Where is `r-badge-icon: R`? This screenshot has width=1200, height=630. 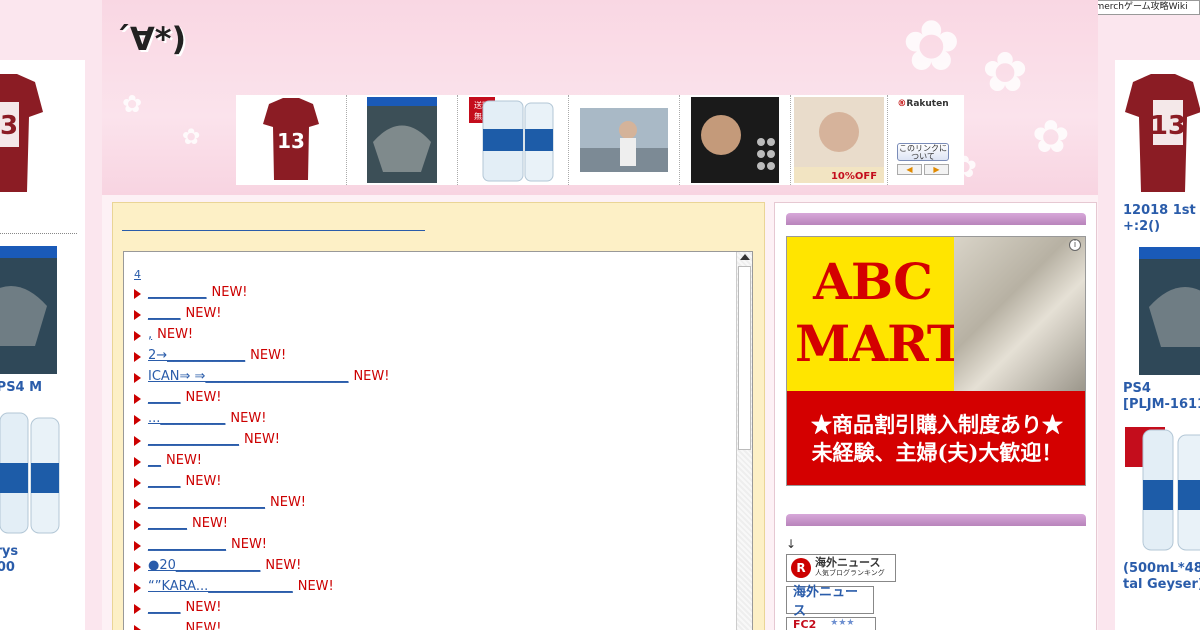 r-badge-icon: R is located at coordinates (801, 568).